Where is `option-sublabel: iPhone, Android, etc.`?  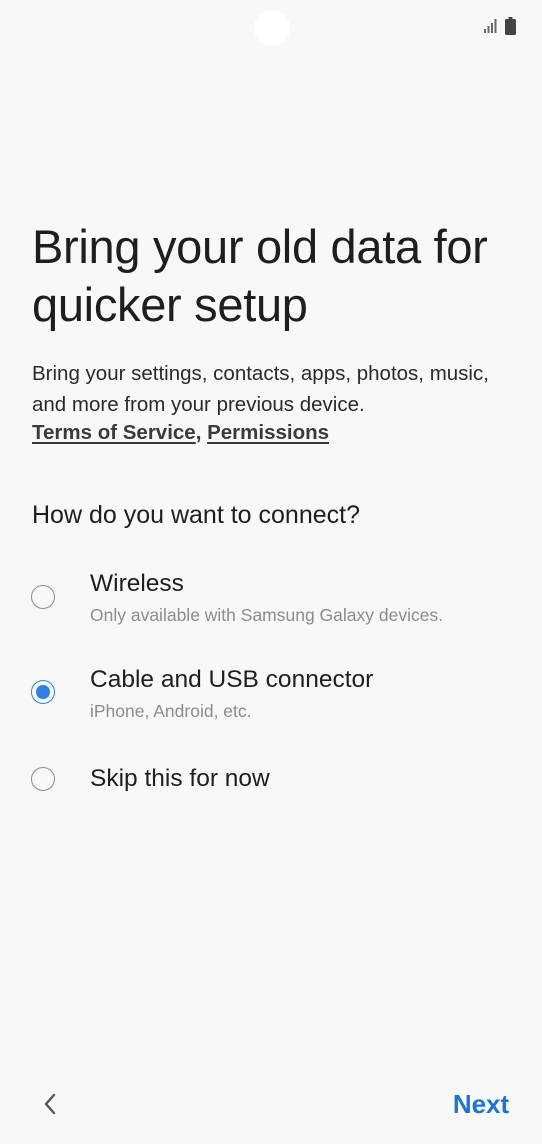 option-sublabel: iPhone, Android, etc. is located at coordinates (171, 711).